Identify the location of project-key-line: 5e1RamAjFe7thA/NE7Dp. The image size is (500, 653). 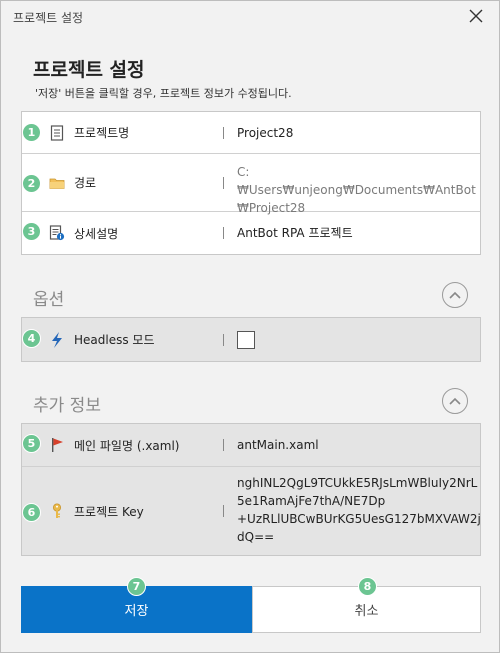
(311, 501).